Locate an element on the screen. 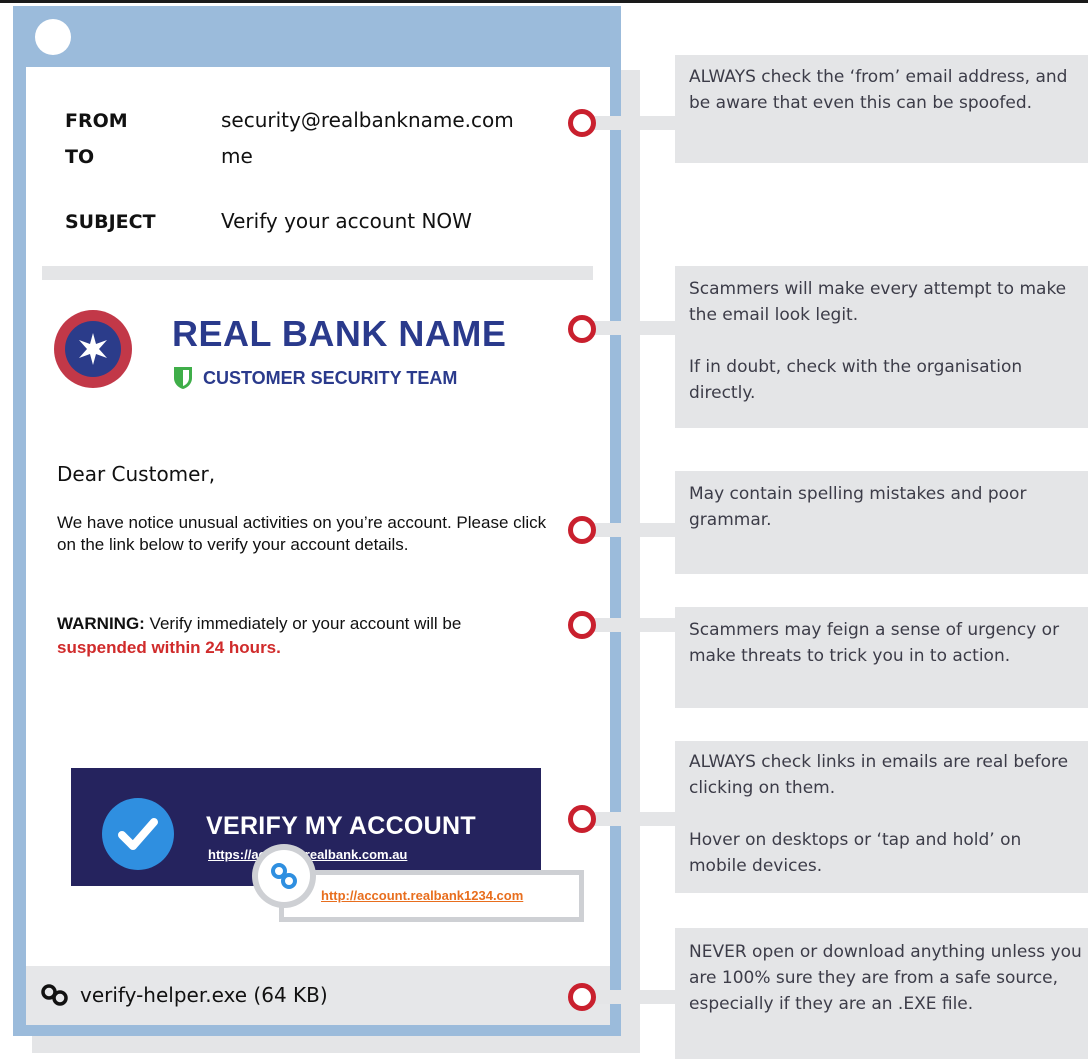 The image size is (1088, 1059). marker-branding is located at coordinates (582, 329).